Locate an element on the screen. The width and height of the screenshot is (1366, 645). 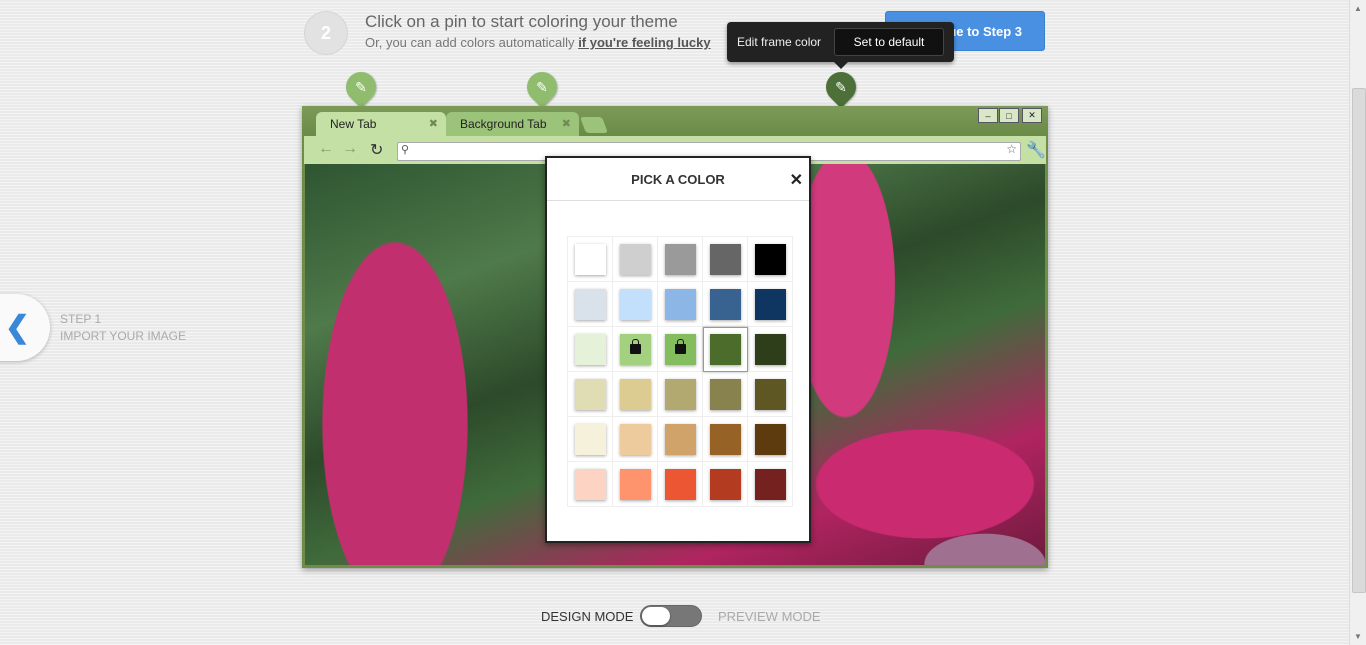
subtitle-text: Or, you can add colors automatically is located at coordinates (470, 42).